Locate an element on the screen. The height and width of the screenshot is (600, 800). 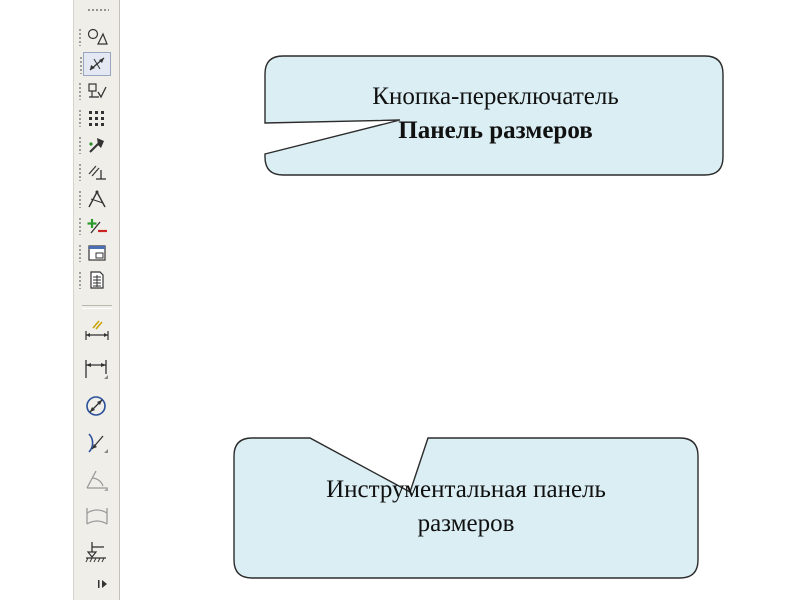
callout-panel-line1: Инструментальная панель is located at coordinates (466, 489).